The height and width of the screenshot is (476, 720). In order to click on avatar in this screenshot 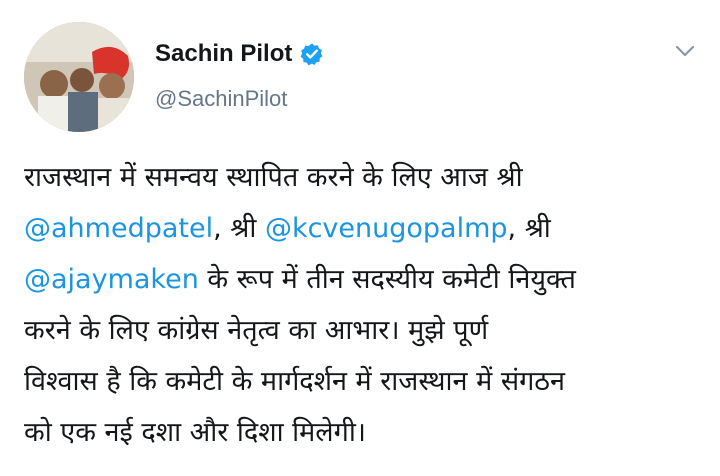, I will do `click(79, 77)`.